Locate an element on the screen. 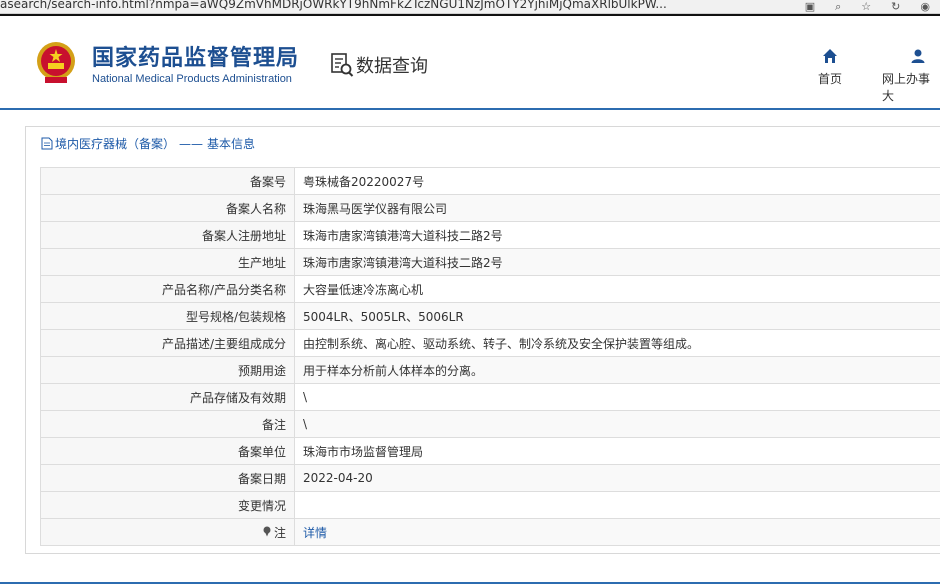 This screenshot has height=584, width=940. data-query-label: 数据查询 is located at coordinates (392, 66).